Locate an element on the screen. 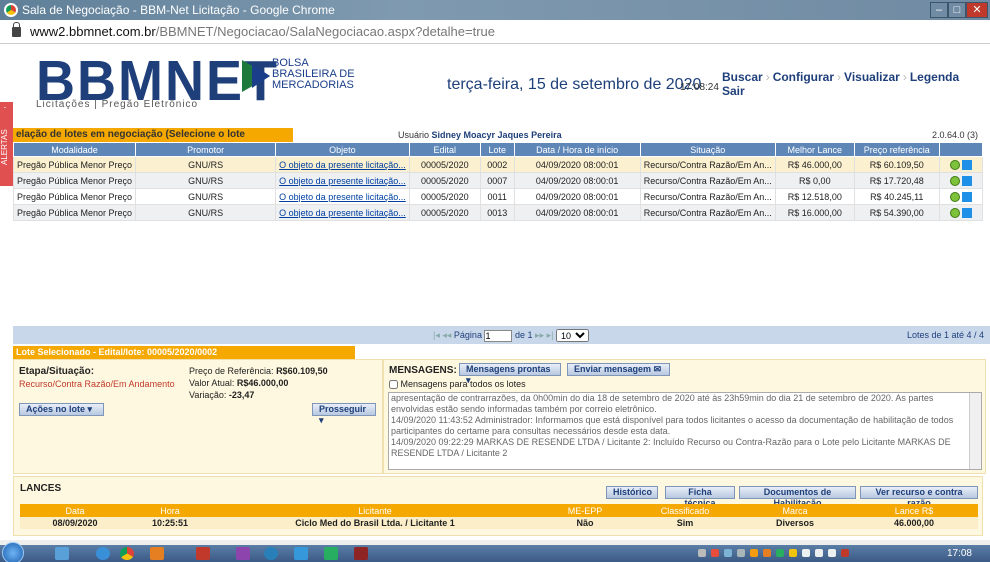 This screenshot has width=990, height=562. chrome-taskbar-icon is located at coordinates (127, 553).